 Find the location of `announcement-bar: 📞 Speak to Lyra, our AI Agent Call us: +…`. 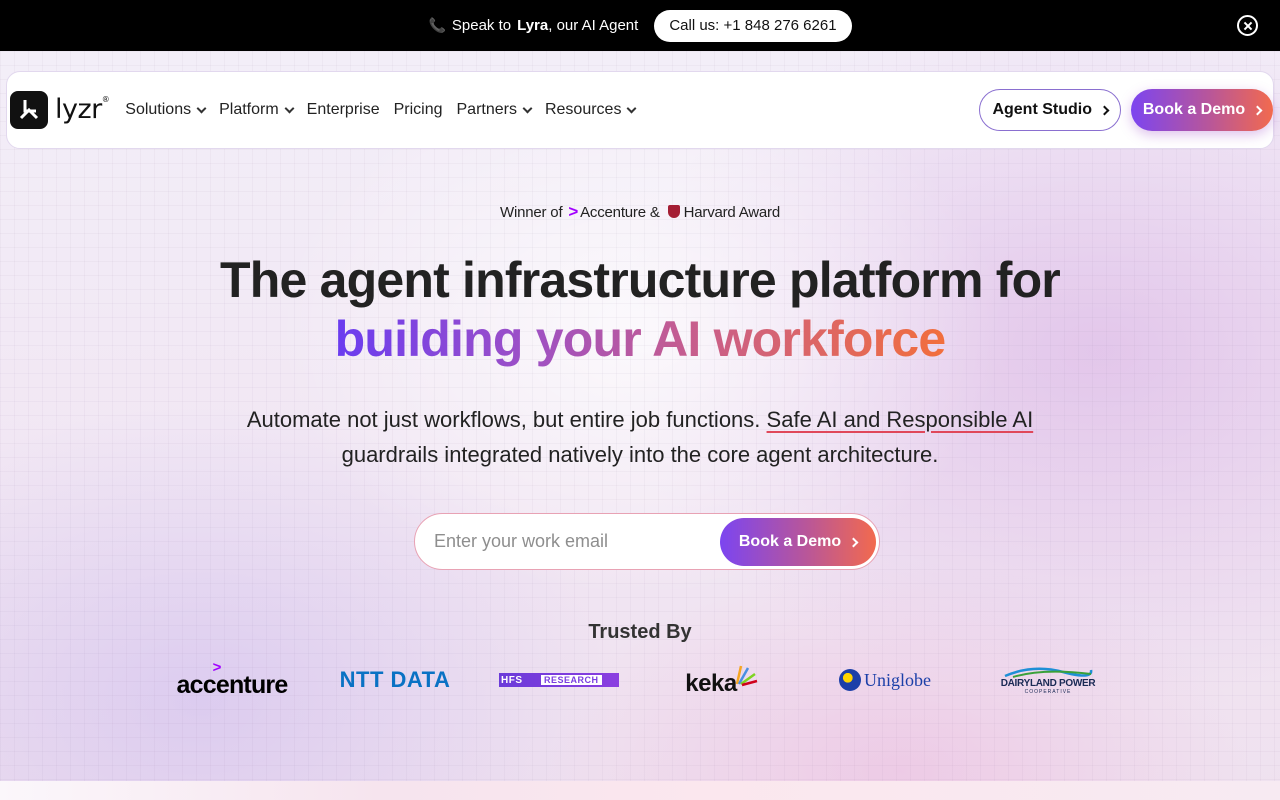

announcement-bar: 📞 Speak to Lyra, our AI Agent Call us: +… is located at coordinates (640, 25).